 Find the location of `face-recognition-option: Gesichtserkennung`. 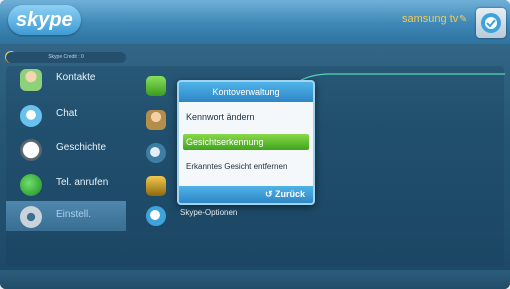

face-recognition-option: Gesichtserkennung is located at coordinates (246, 142).